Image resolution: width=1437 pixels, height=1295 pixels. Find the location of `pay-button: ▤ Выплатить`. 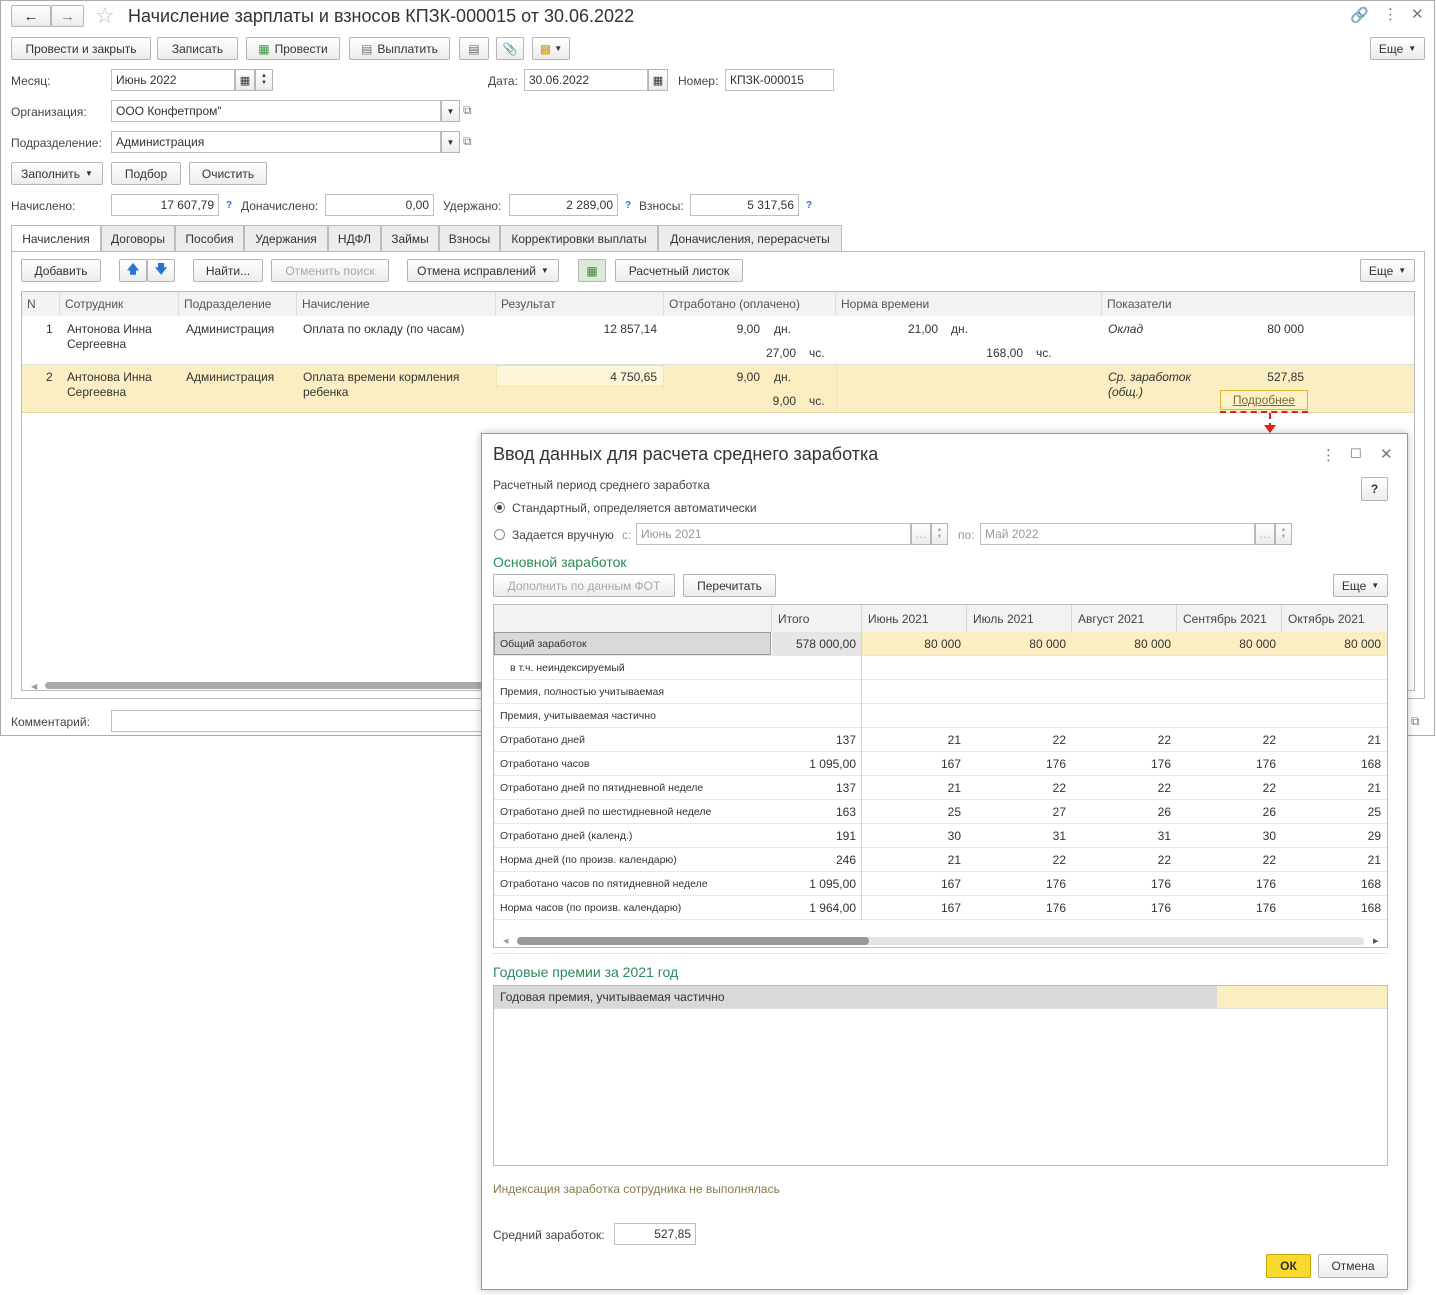

pay-button: ▤ Выплатить is located at coordinates (399, 48).